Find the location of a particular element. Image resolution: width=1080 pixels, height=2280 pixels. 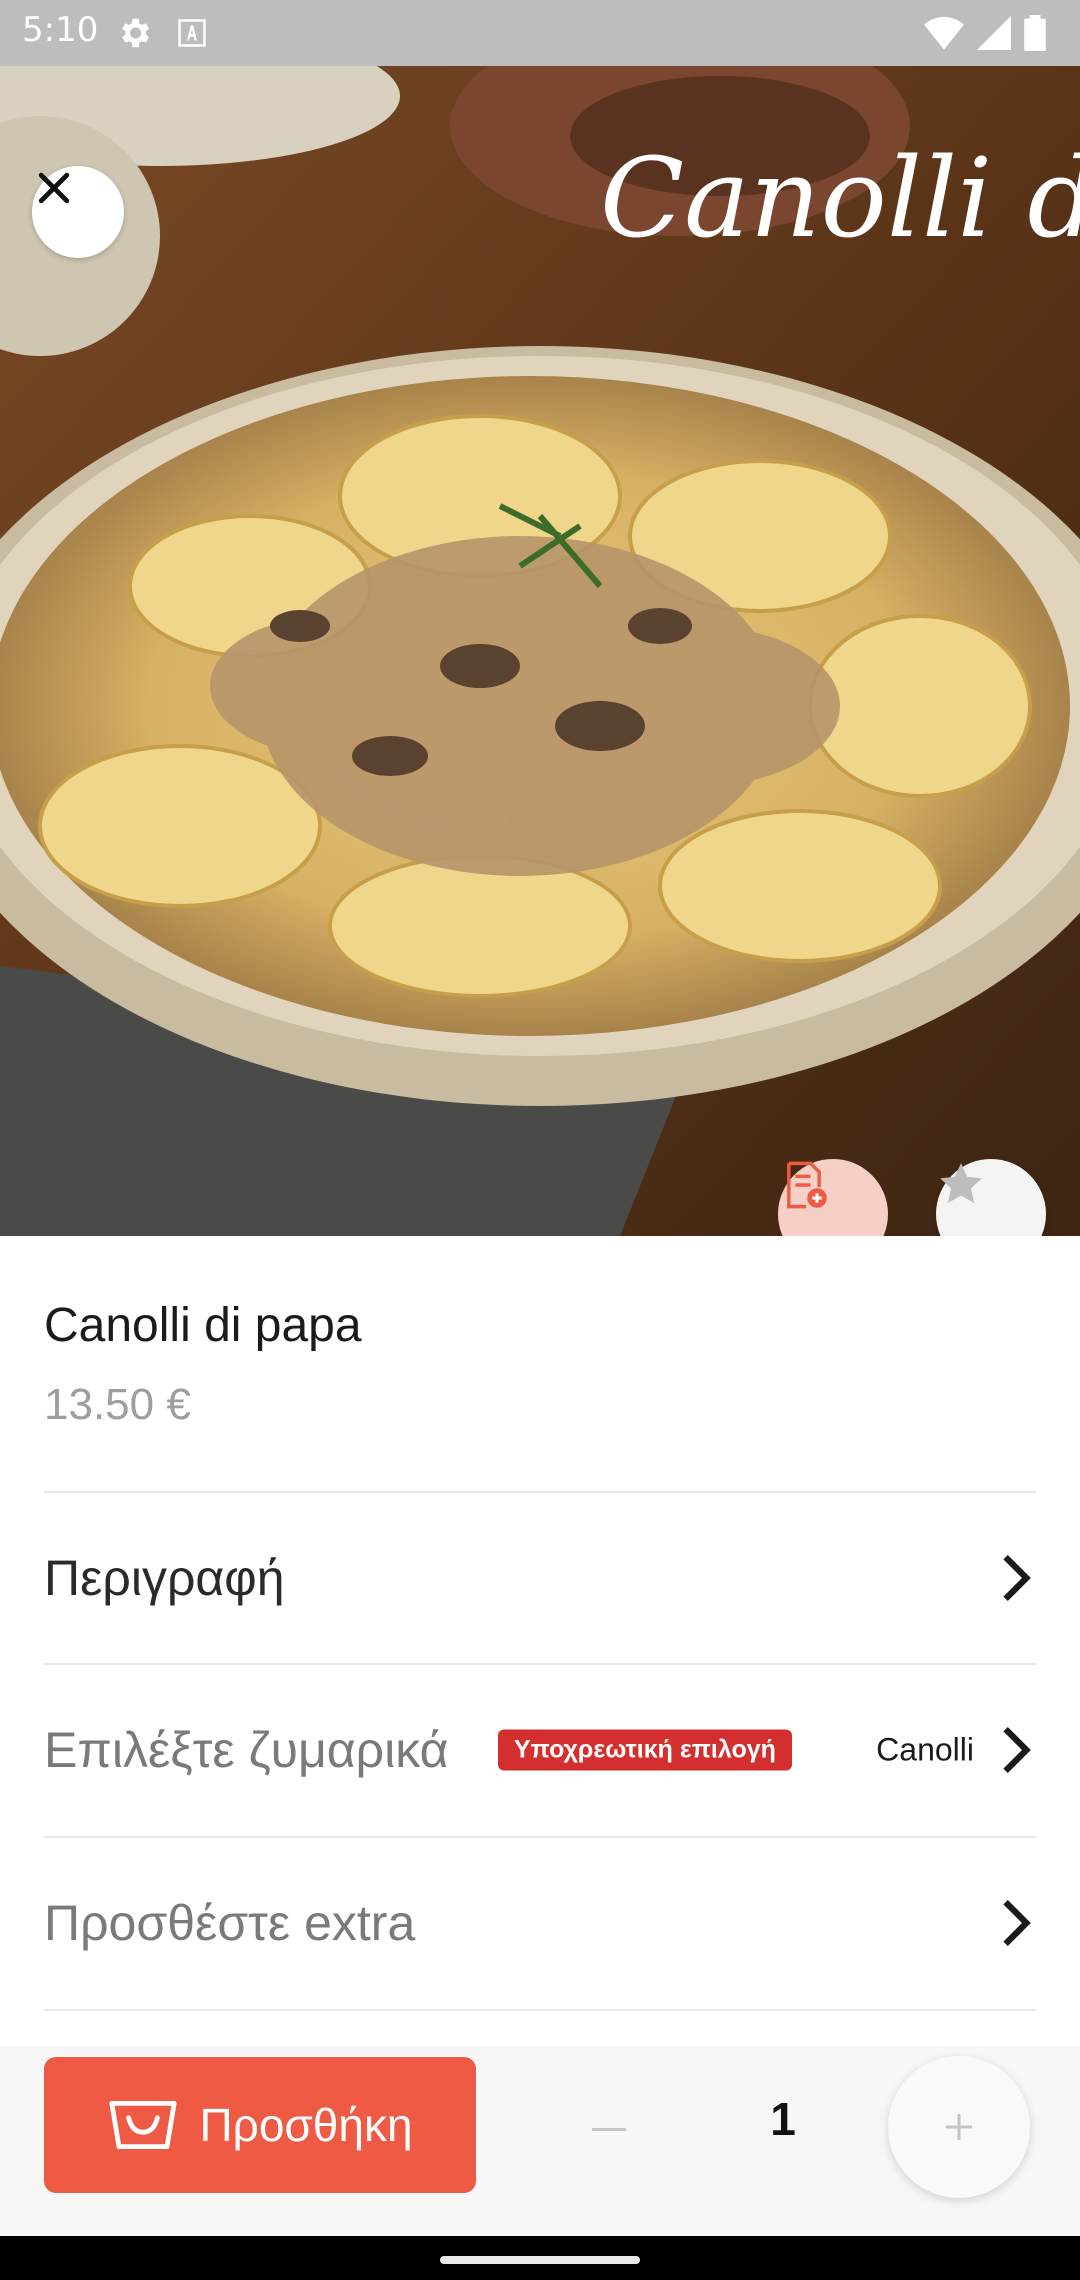

row-label: Προσθέστε extra is located at coordinates (230, 1923).